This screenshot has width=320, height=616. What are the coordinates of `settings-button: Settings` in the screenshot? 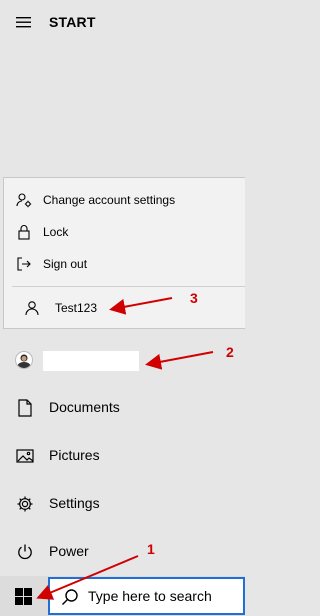 It's located at (122, 504).